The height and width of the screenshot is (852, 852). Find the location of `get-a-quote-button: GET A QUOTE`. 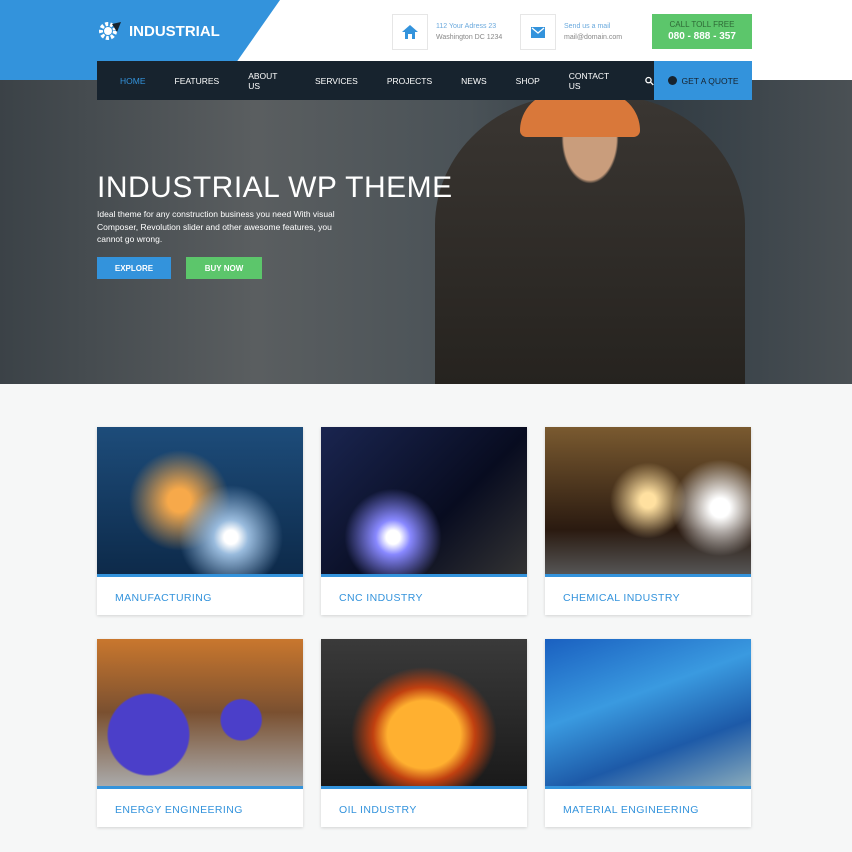

get-a-quote-button: GET A QUOTE is located at coordinates (703, 80).